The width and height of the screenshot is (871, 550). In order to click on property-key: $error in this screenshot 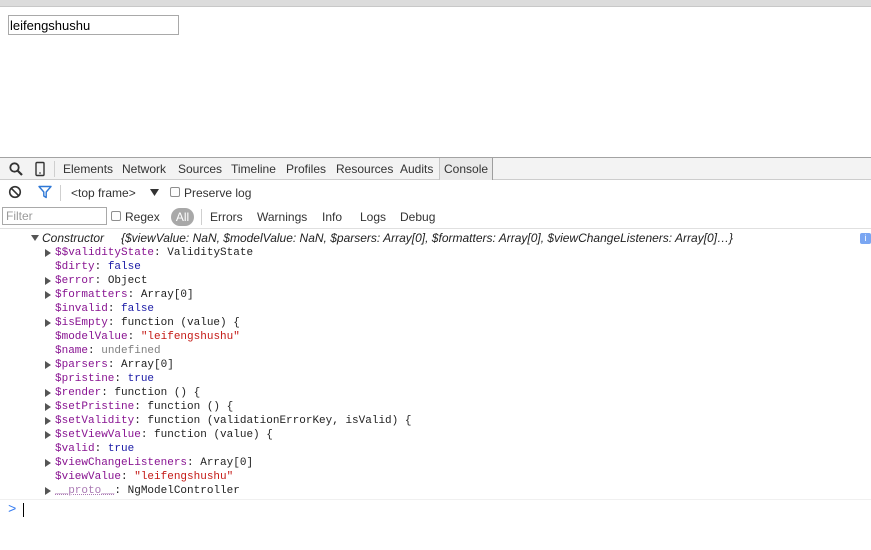, I will do `click(75, 281)`.